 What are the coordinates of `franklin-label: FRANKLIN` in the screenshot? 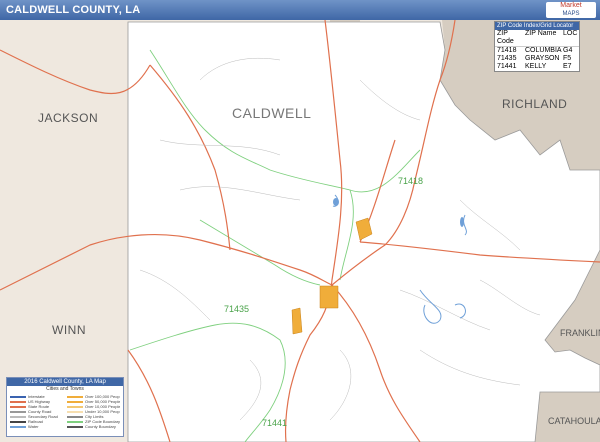 It's located at (580, 333).